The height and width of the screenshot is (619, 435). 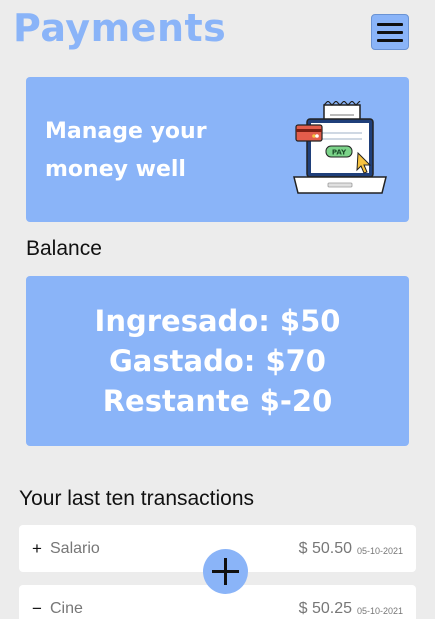 I want to click on app-title: Payments, so click(x=120, y=28).